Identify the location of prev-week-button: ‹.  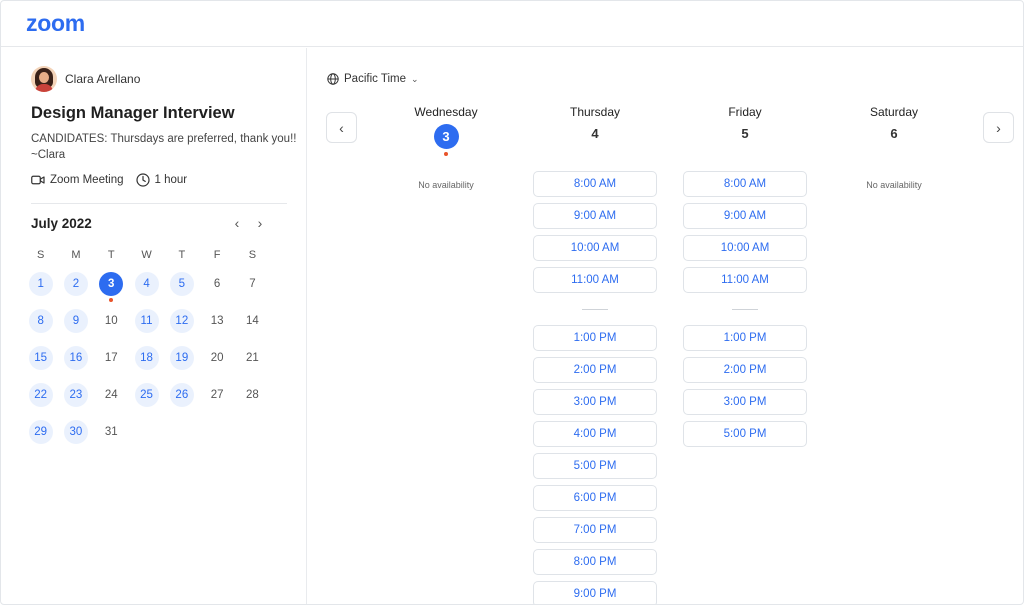
(341, 127).